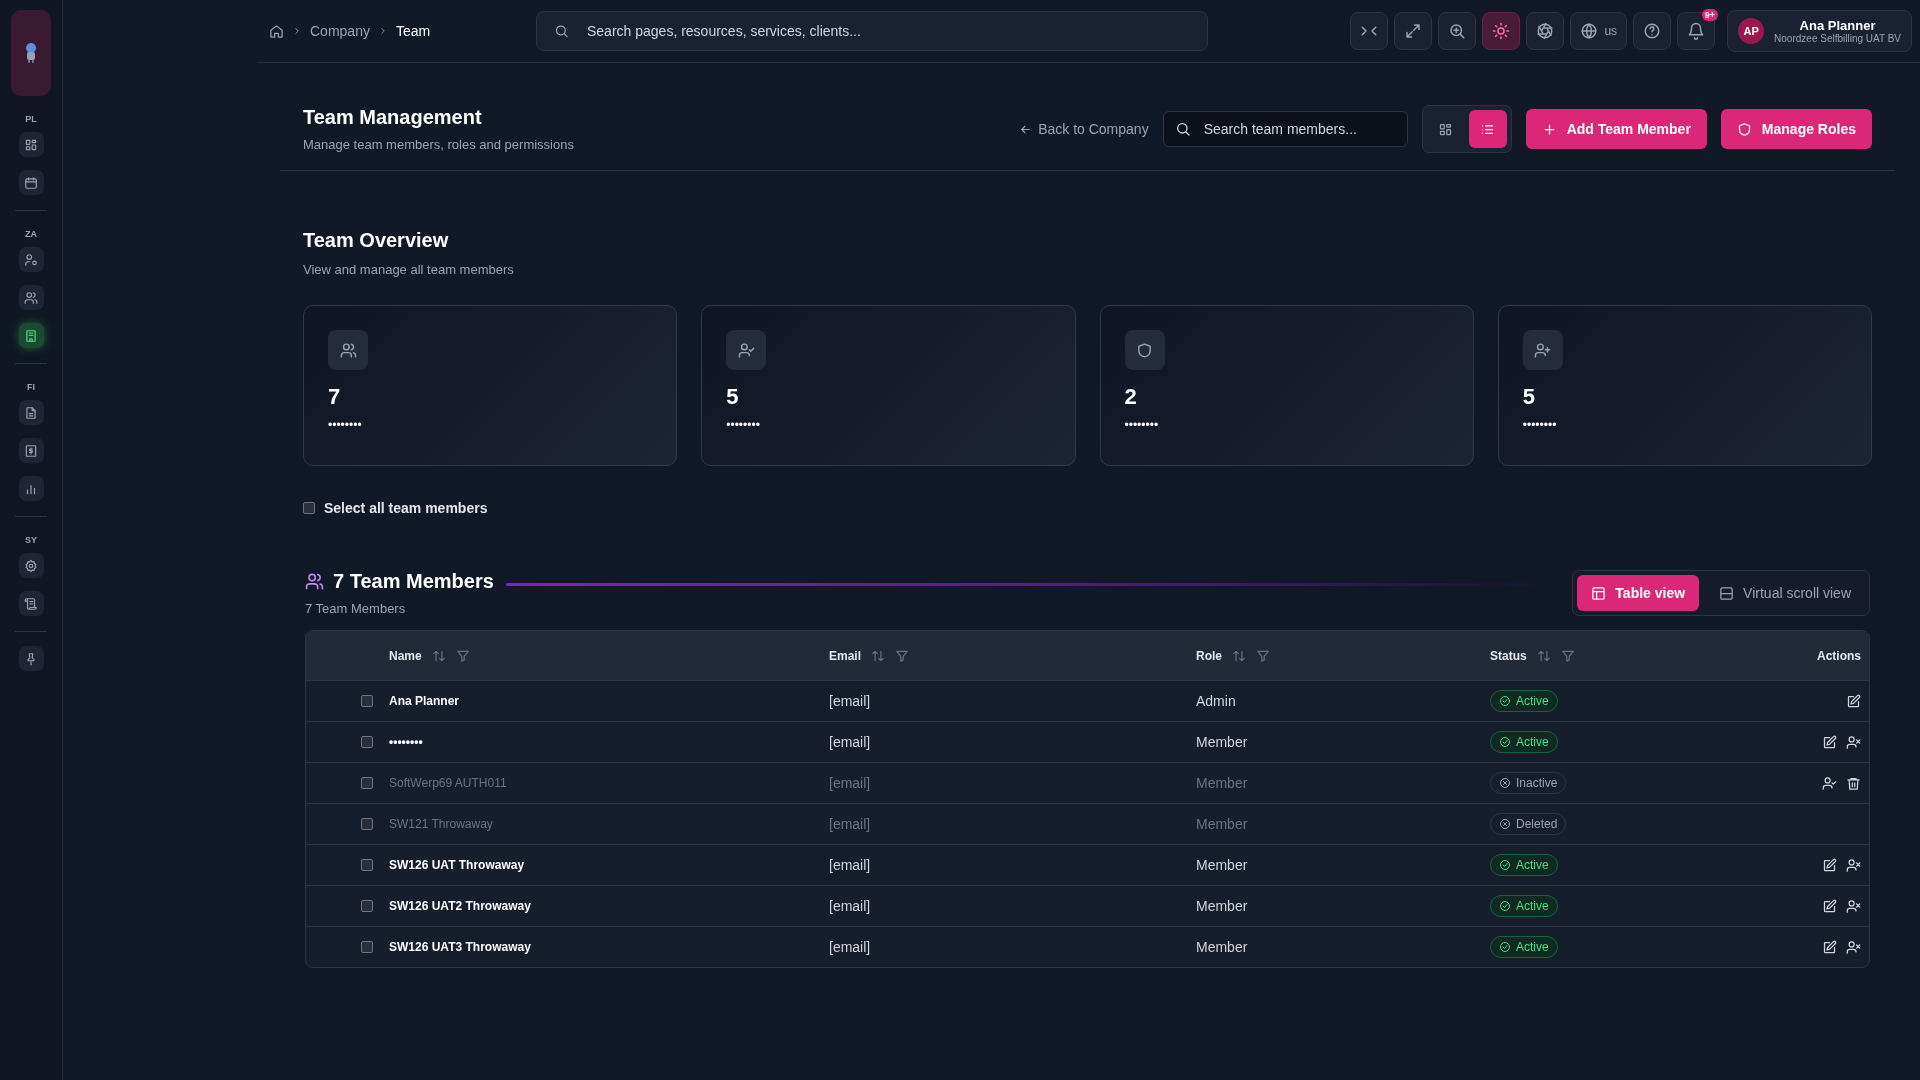 This screenshot has width=1920, height=1080. What do you see at coordinates (441, 824) in the screenshot?
I see `member-name: SW121 Throwaway` at bounding box center [441, 824].